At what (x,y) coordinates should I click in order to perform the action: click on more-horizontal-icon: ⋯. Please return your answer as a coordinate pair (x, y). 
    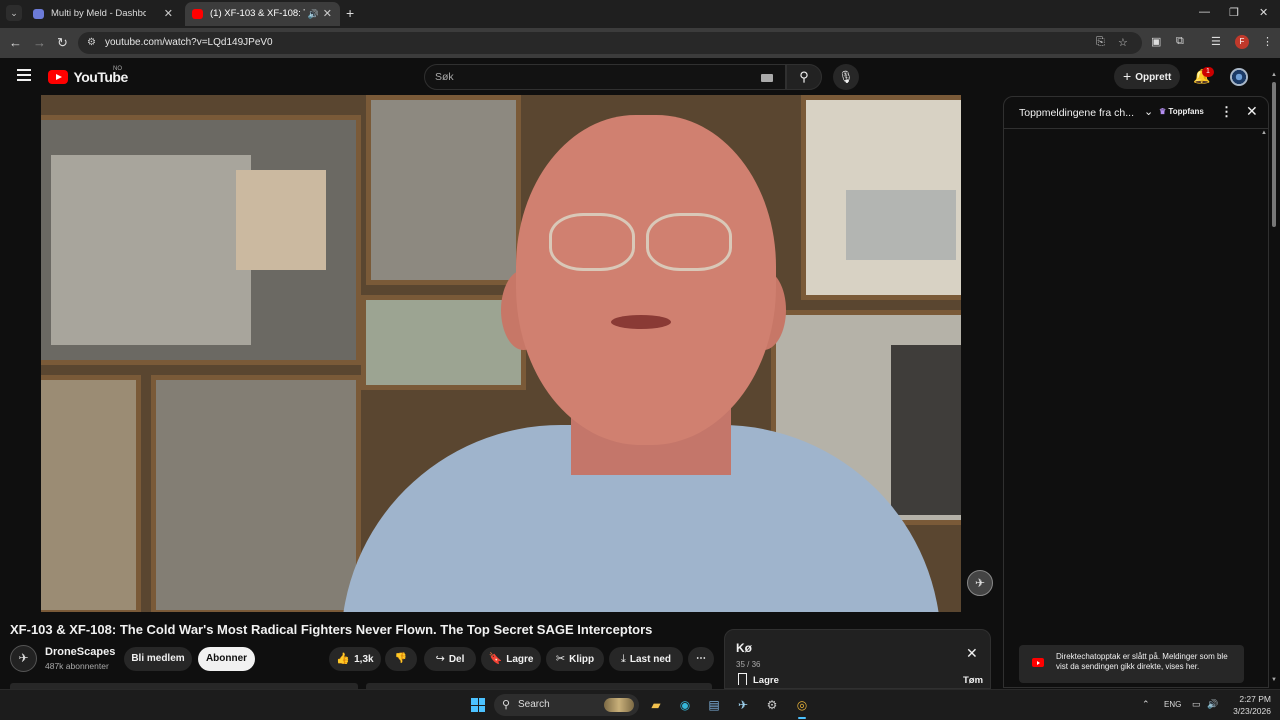
    Looking at the image, I should click on (701, 658).